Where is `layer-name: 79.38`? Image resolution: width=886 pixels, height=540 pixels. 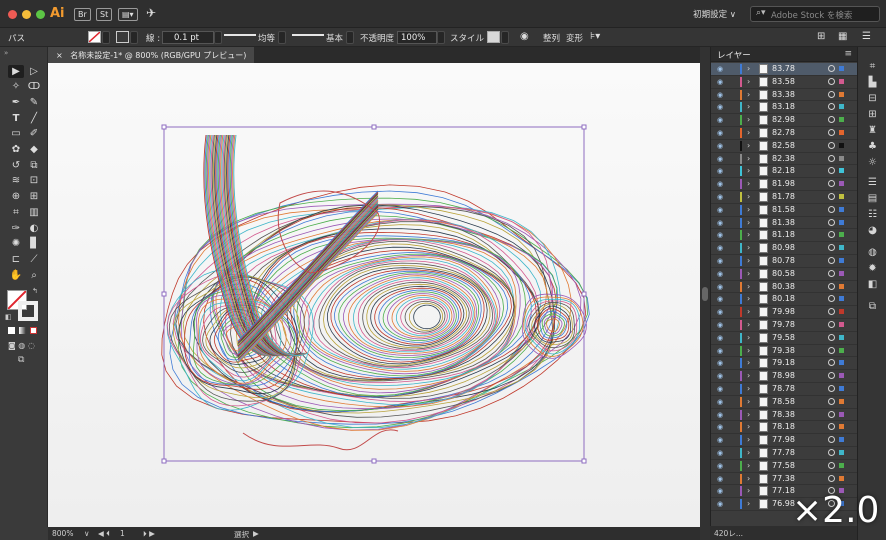 layer-name: 79.38 is located at coordinates (783, 350).